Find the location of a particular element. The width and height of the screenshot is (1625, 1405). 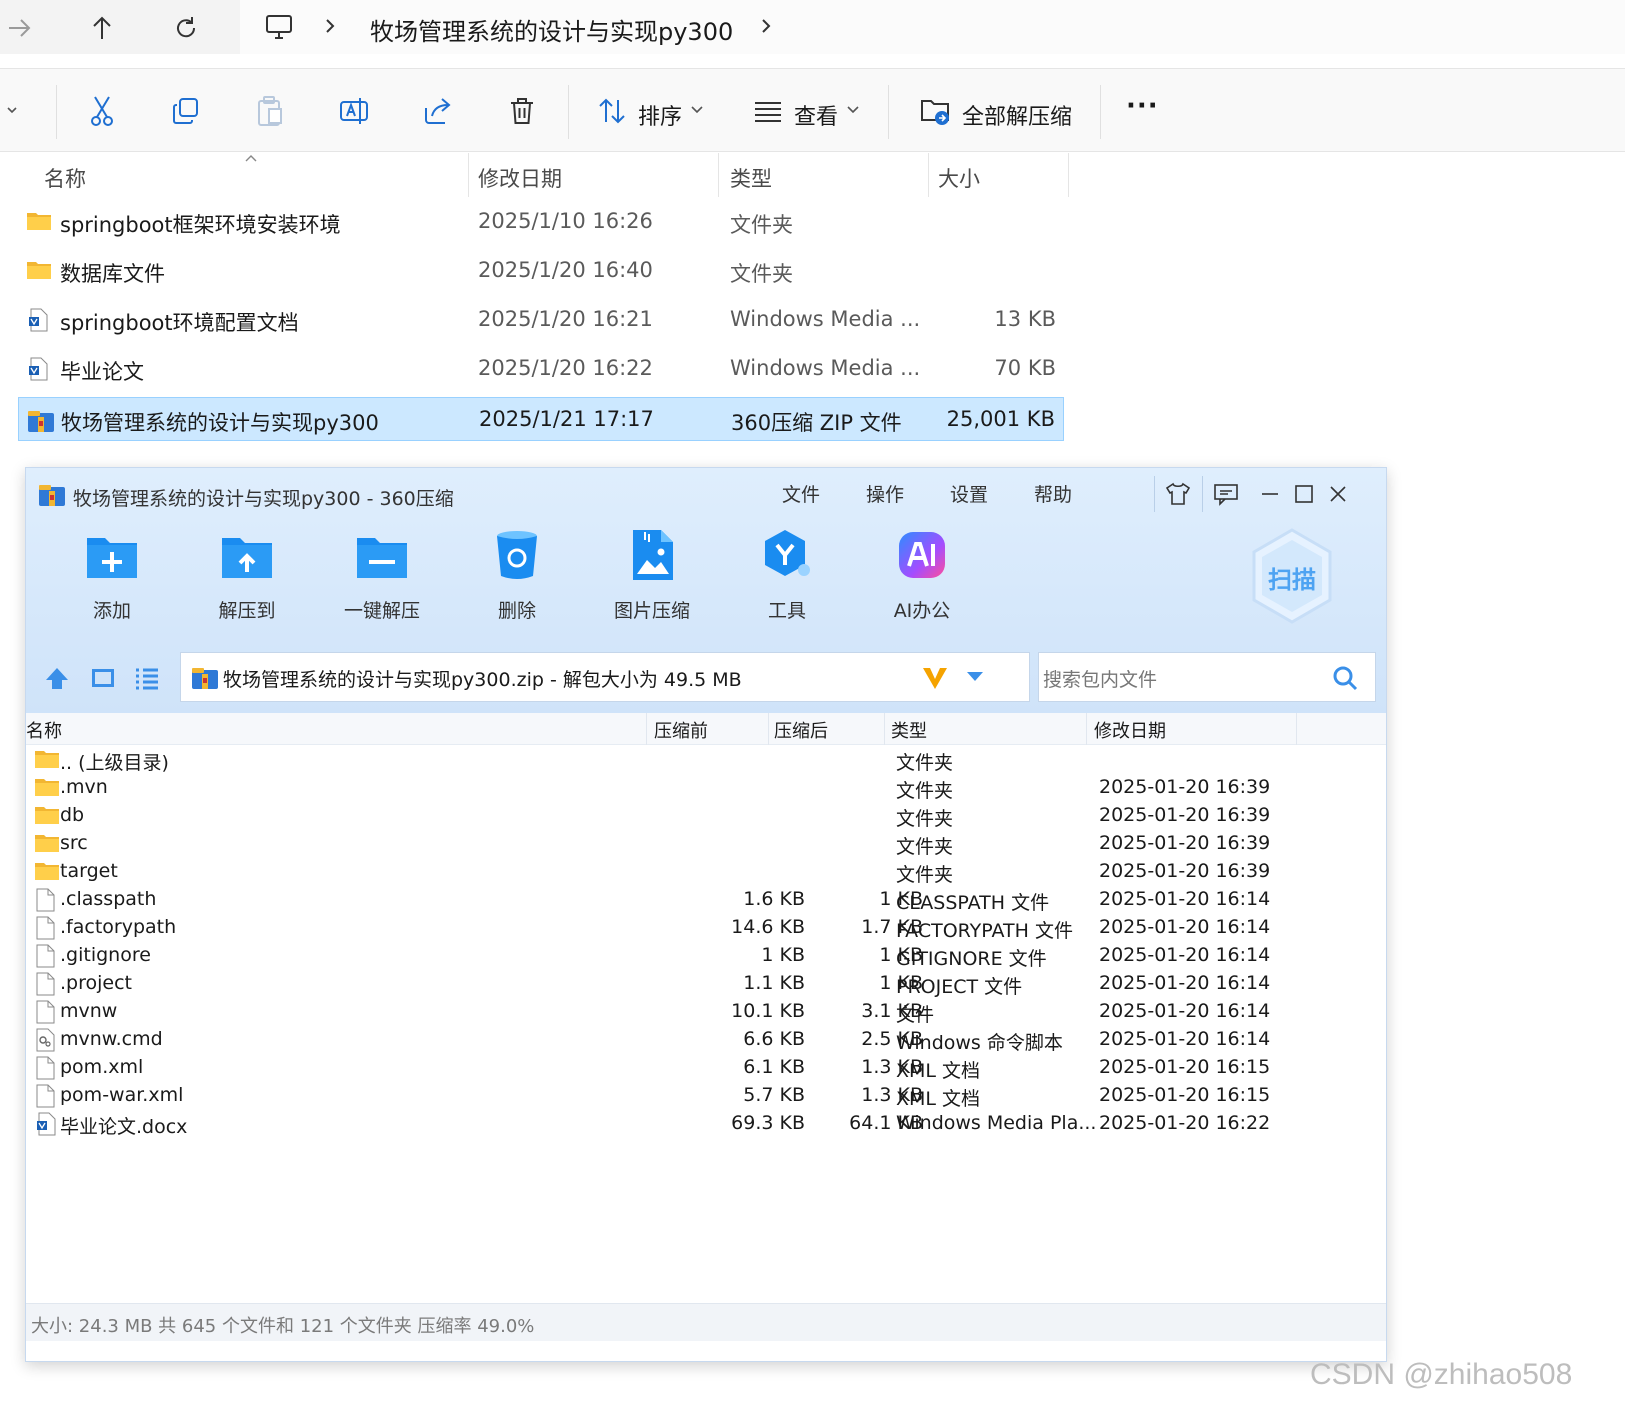

one-click-extract-button: 一键解压 is located at coordinates (382, 578).